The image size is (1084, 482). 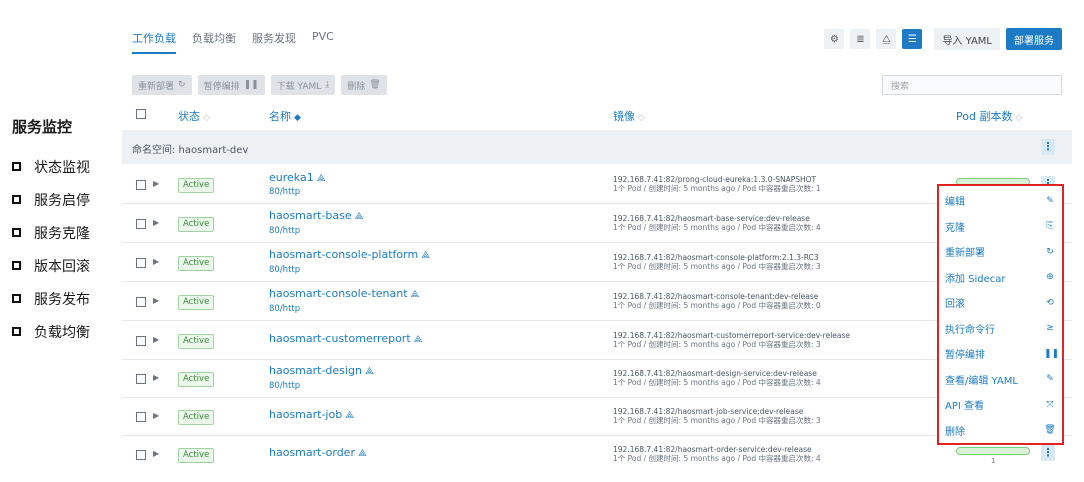 What do you see at coordinates (1034, 39) in the screenshot?
I see `deploy-service-button: 部署服务` at bounding box center [1034, 39].